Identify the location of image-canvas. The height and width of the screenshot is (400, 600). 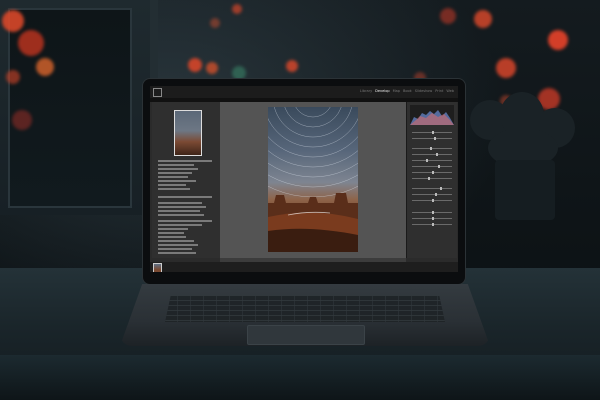
(313, 180).